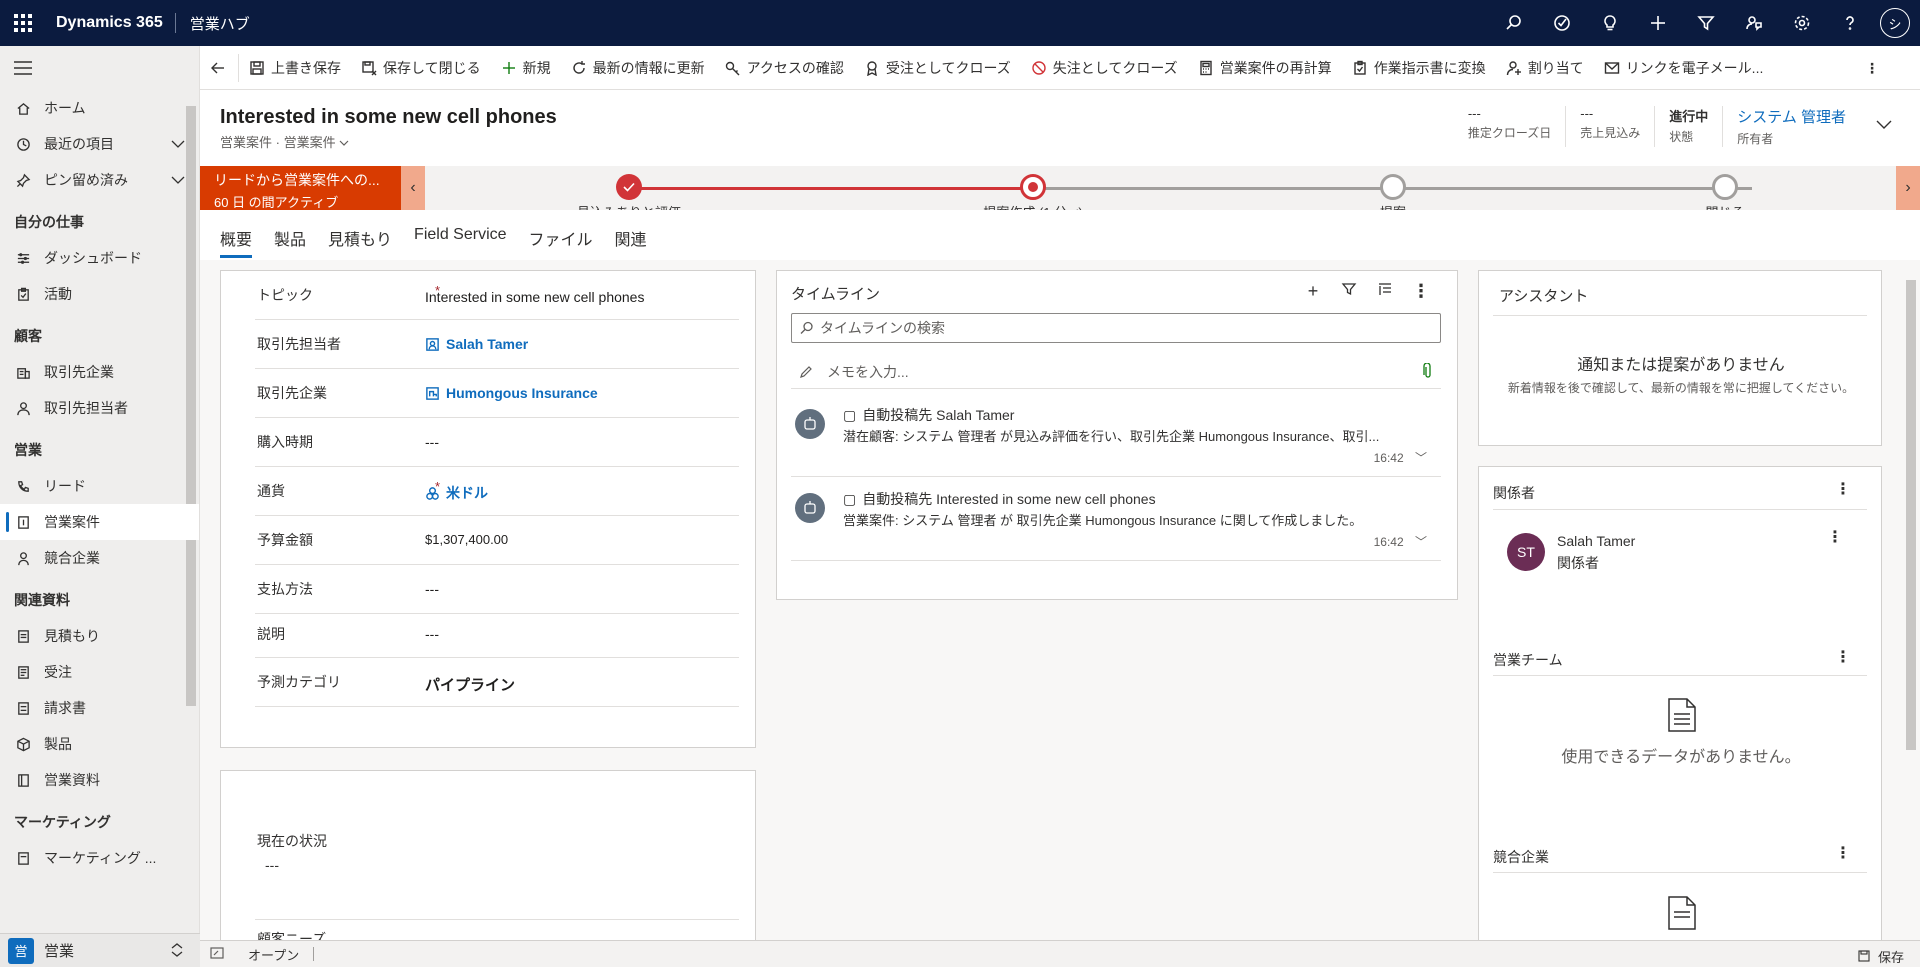  What do you see at coordinates (217, 954) in the screenshot?
I see `open-window-icon` at bounding box center [217, 954].